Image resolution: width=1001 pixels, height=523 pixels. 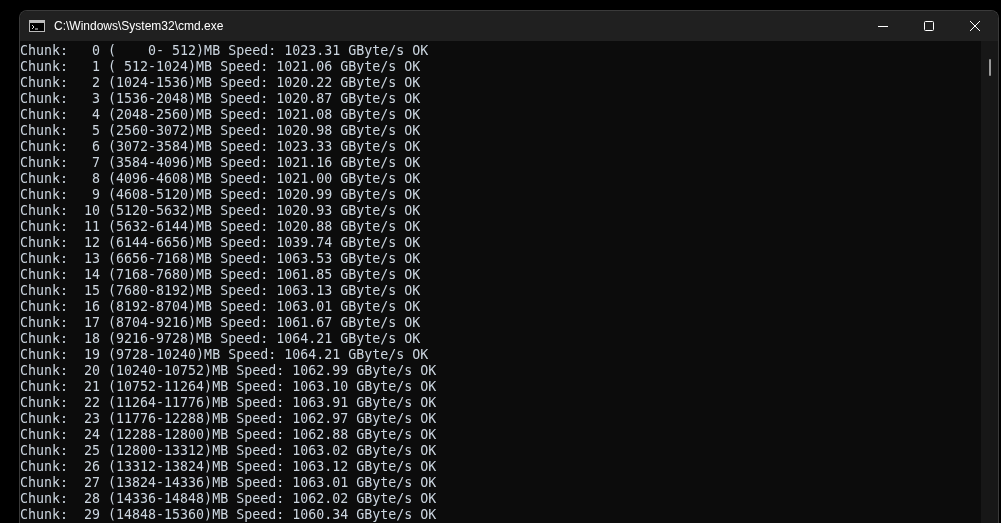 What do you see at coordinates (989, 282) in the screenshot?
I see `scrollbar` at bounding box center [989, 282].